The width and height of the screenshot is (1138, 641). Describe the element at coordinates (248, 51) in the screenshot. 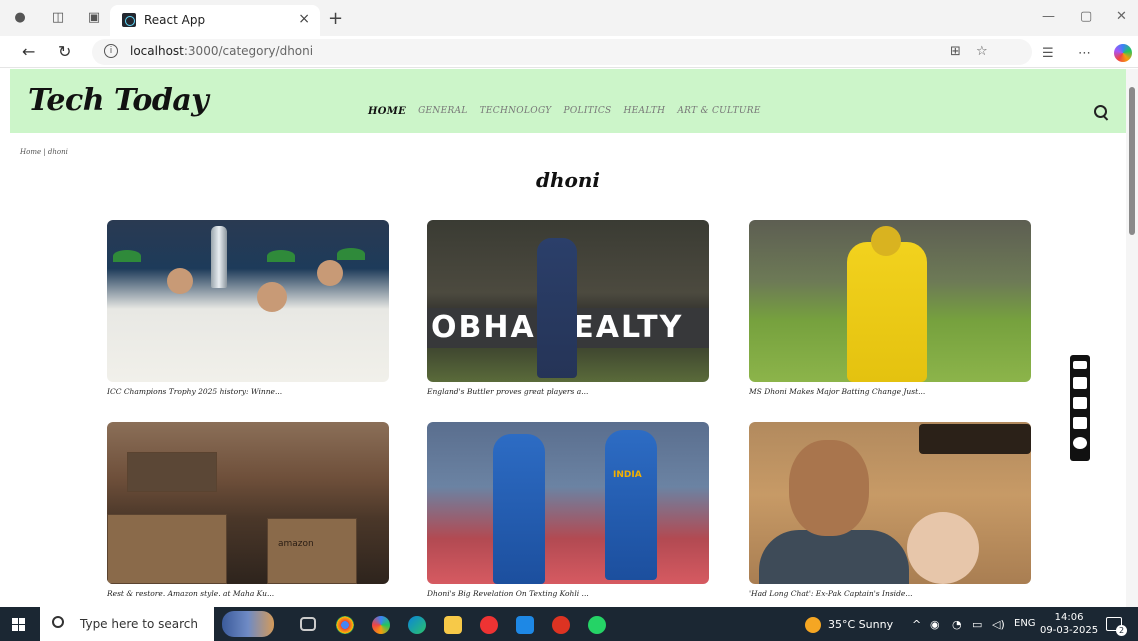

I see `url-path: :3000/category/dhoni` at that location.